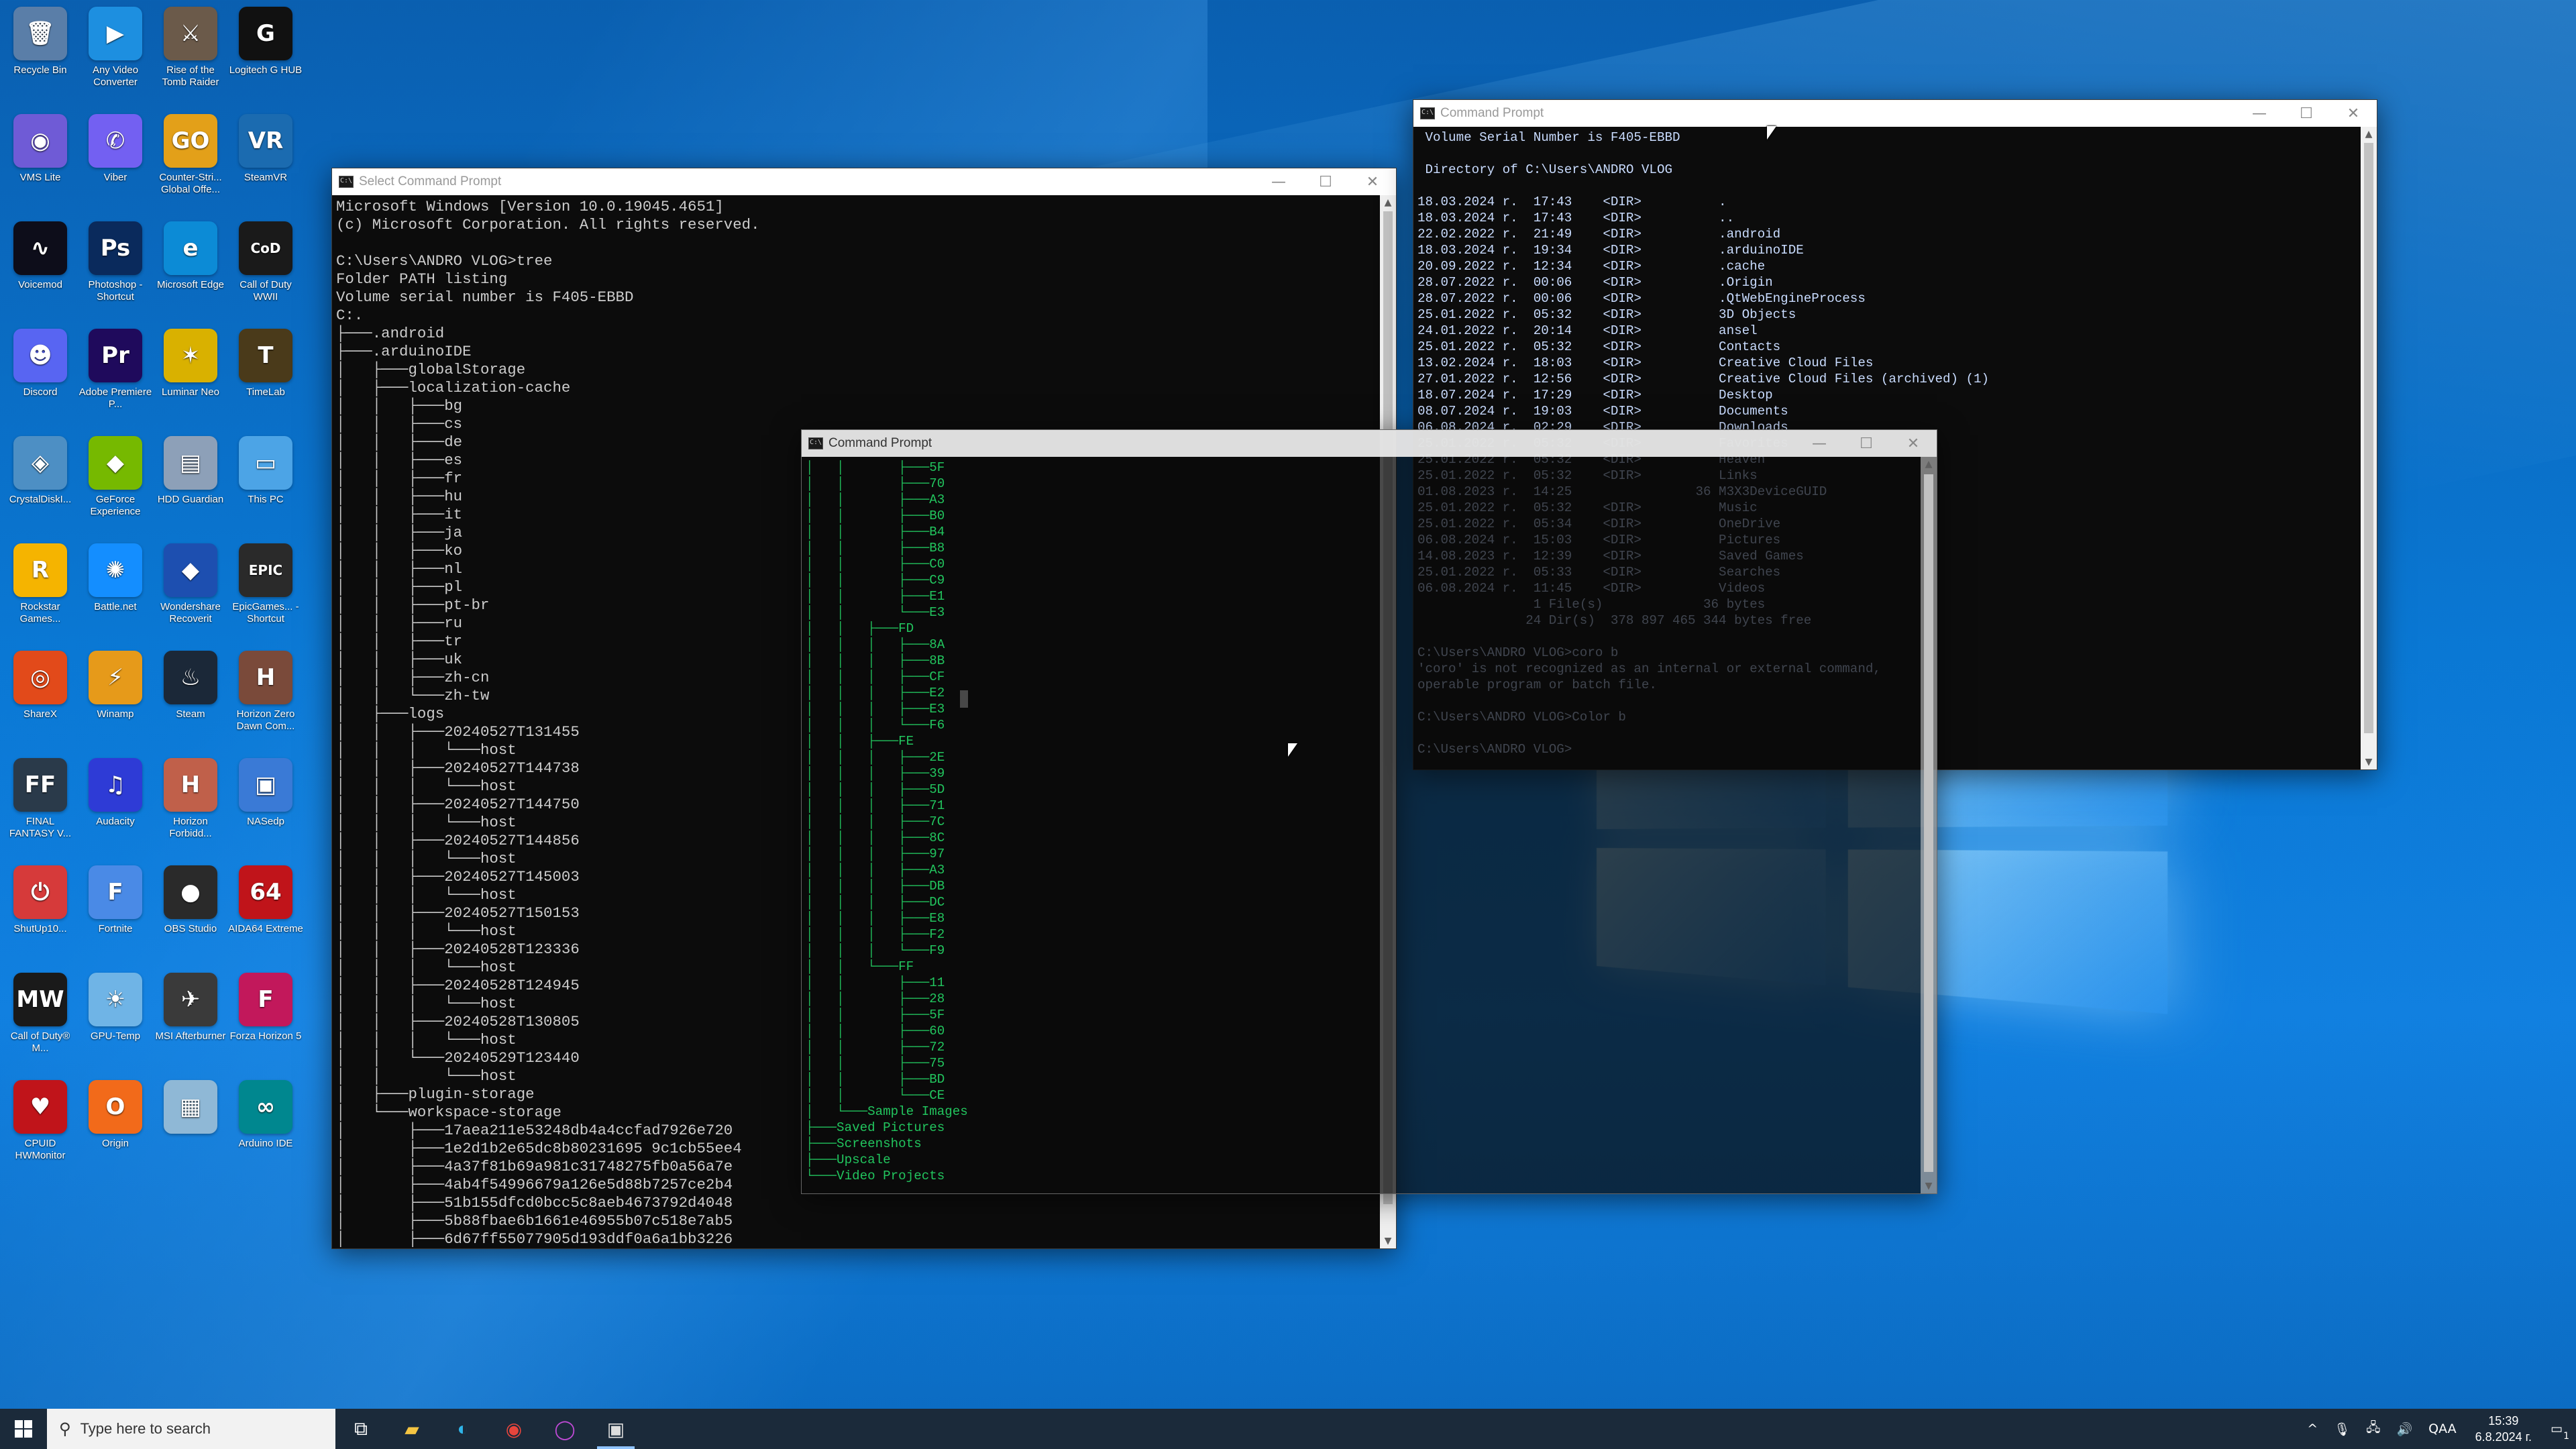  Describe the element at coordinates (265, 1129) in the screenshot. I see `desktop-icon: ∞ Arduino IDE` at that location.